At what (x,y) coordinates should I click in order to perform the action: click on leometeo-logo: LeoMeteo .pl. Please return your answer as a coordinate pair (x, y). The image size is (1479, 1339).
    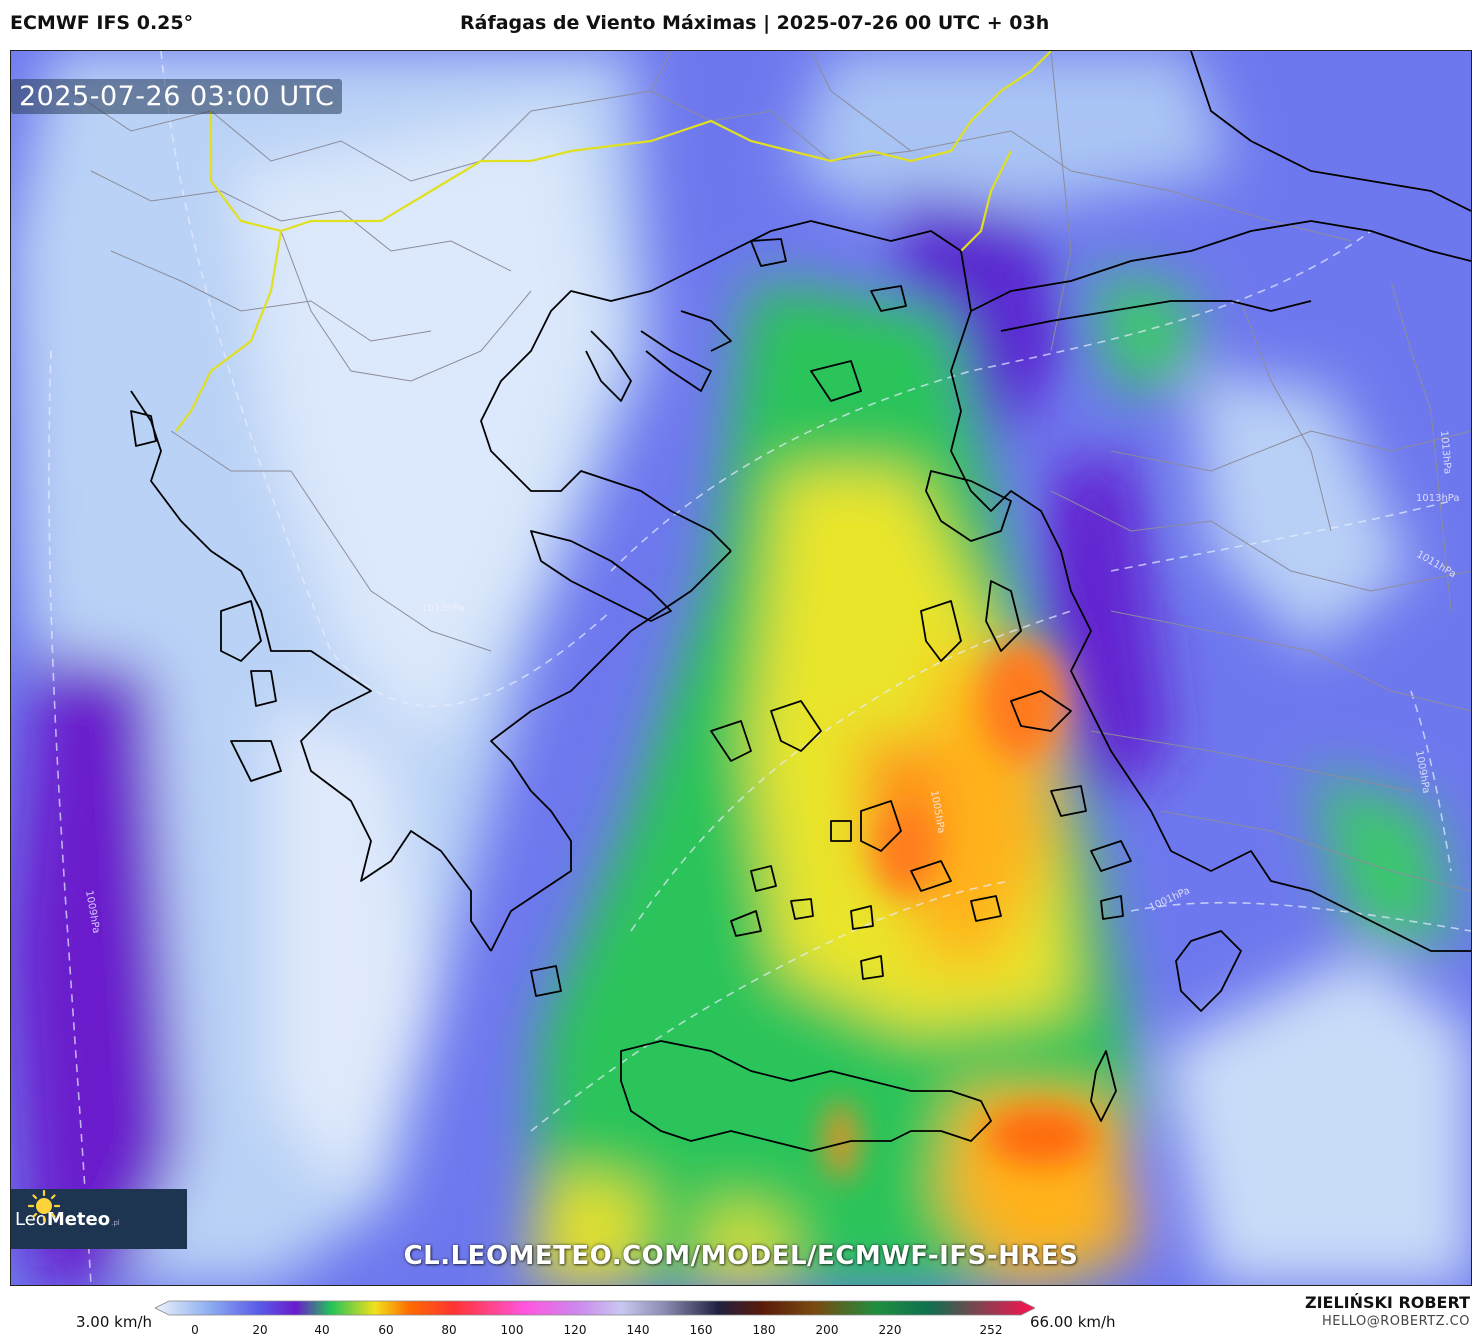
    Looking at the image, I should click on (99, 1219).